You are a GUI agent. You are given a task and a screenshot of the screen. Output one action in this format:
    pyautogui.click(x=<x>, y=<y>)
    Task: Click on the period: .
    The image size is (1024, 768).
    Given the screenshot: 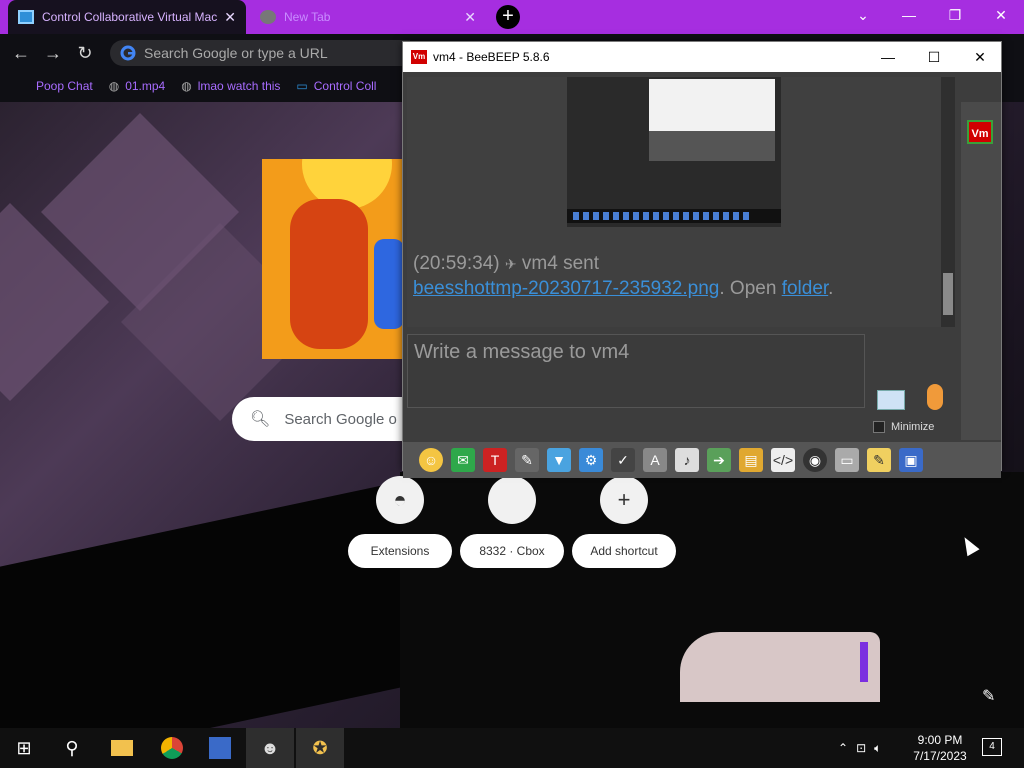 What is the action you would take?
    pyautogui.click(x=831, y=288)
    